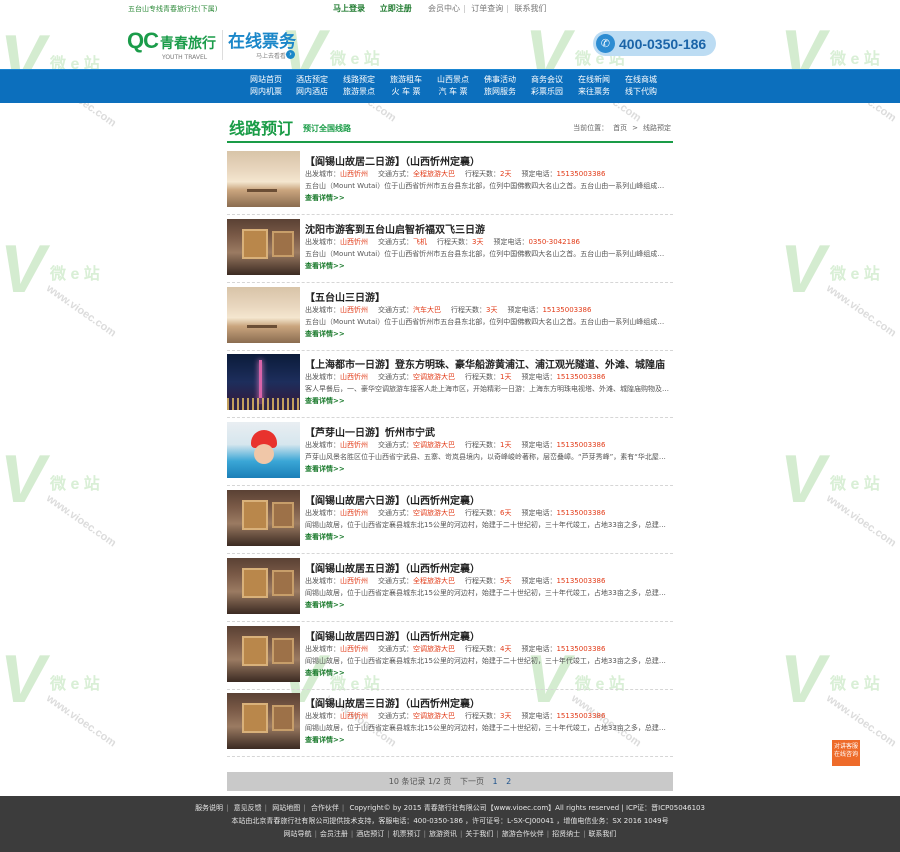  I want to click on contact-link: 联系我们, so click(531, 8).